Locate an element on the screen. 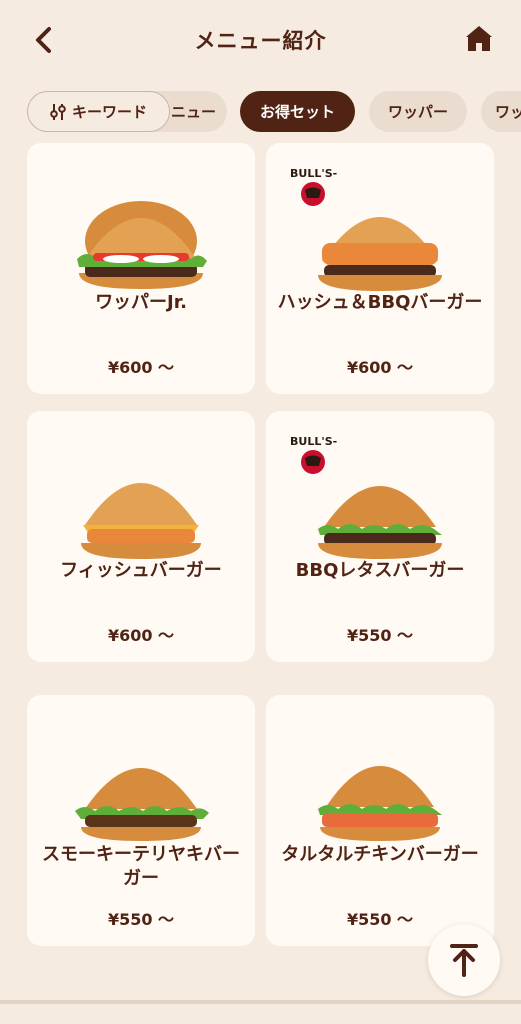 The image size is (521, 1024). tab-whopper: ワッパー is located at coordinates (418, 111).